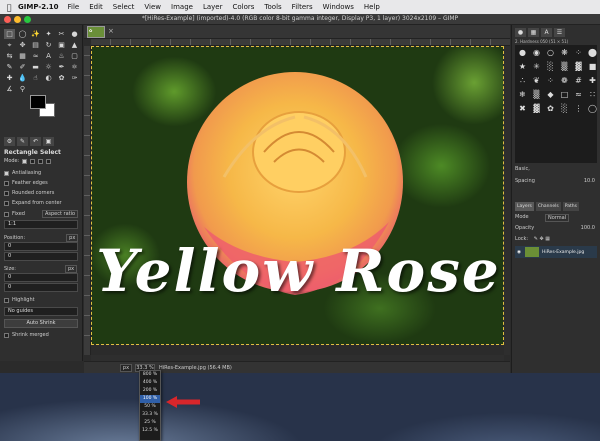 Image resolution: width=600 pixels, height=441 pixels. I want to click on menu-select: Select, so click(124, 7).